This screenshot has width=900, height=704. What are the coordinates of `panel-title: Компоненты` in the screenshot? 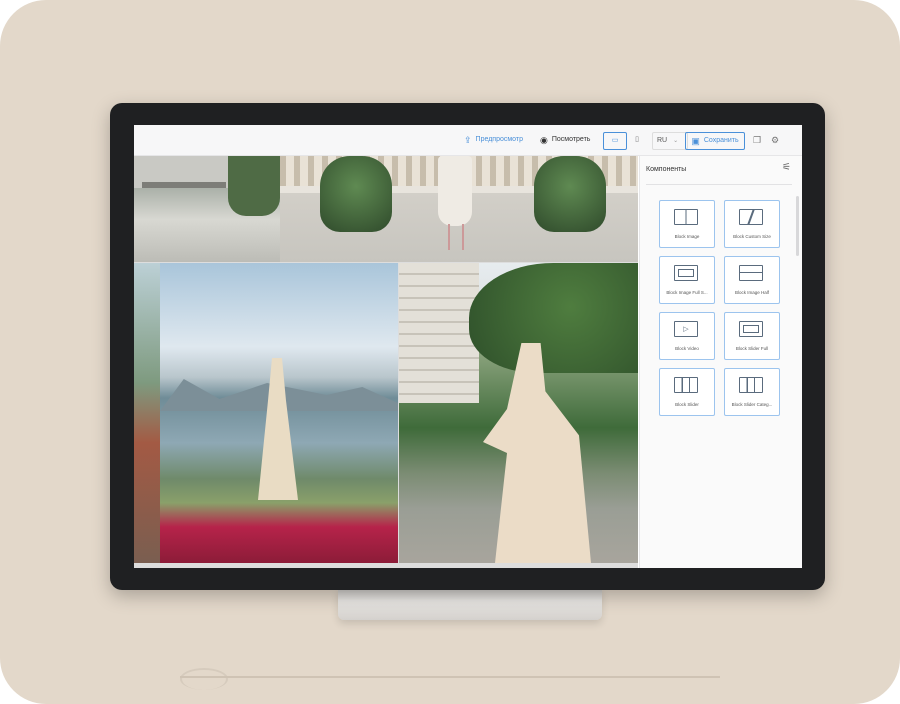 It's located at (666, 169).